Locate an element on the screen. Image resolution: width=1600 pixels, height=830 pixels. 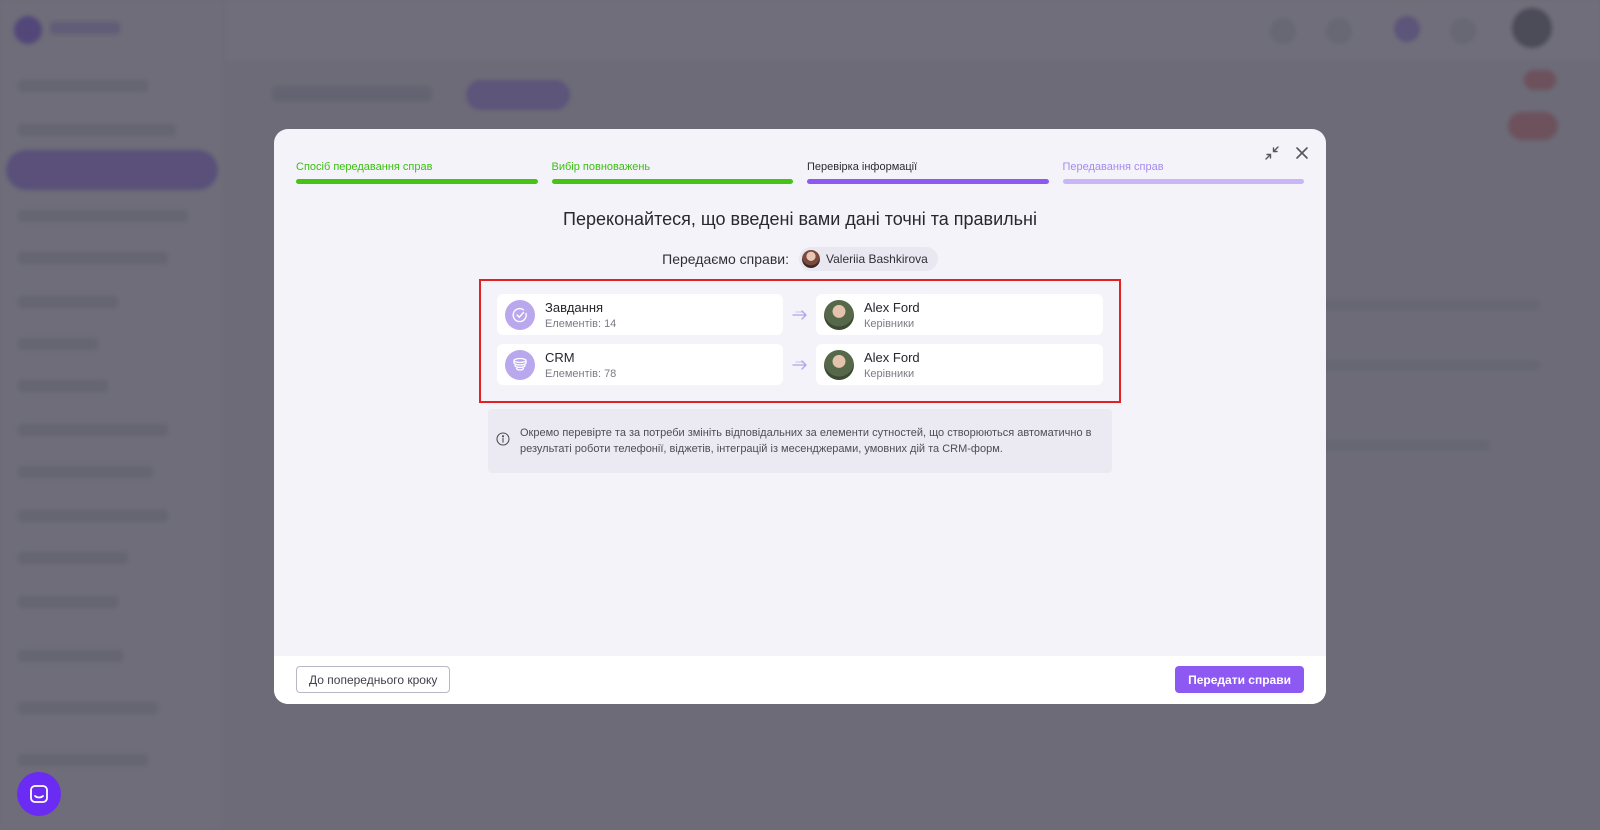
back-button: До попереднього кроку is located at coordinates (373, 679).